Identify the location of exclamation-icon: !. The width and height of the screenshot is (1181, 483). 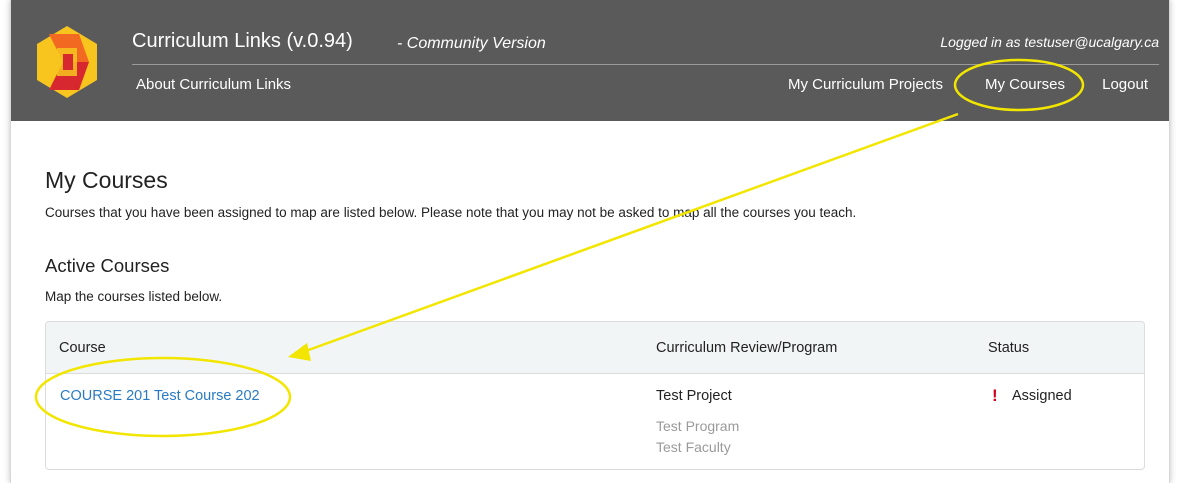
(995, 395).